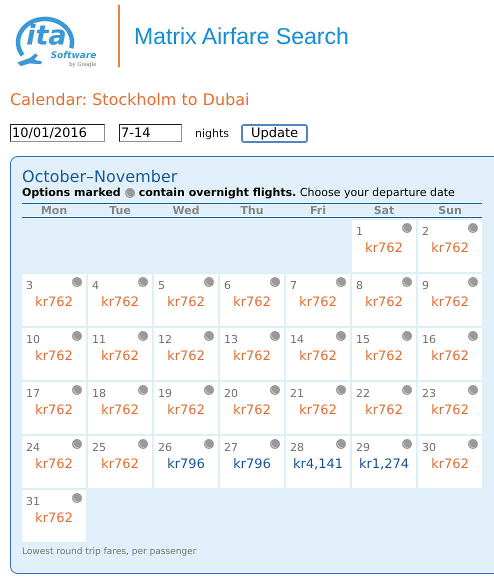 This screenshot has width=494, height=581. I want to click on calendar-day: 26 kr796, so click(186, 462).